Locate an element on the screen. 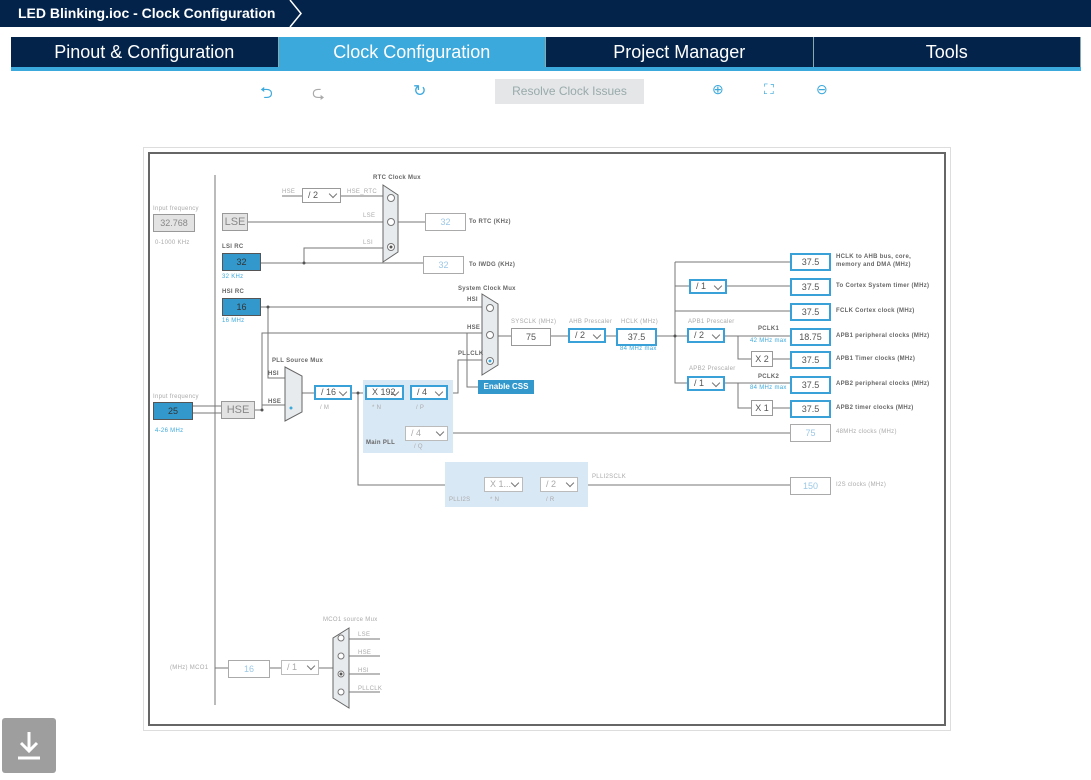  pclk2-label: PCLK2 is located at coordinates (769, 377).